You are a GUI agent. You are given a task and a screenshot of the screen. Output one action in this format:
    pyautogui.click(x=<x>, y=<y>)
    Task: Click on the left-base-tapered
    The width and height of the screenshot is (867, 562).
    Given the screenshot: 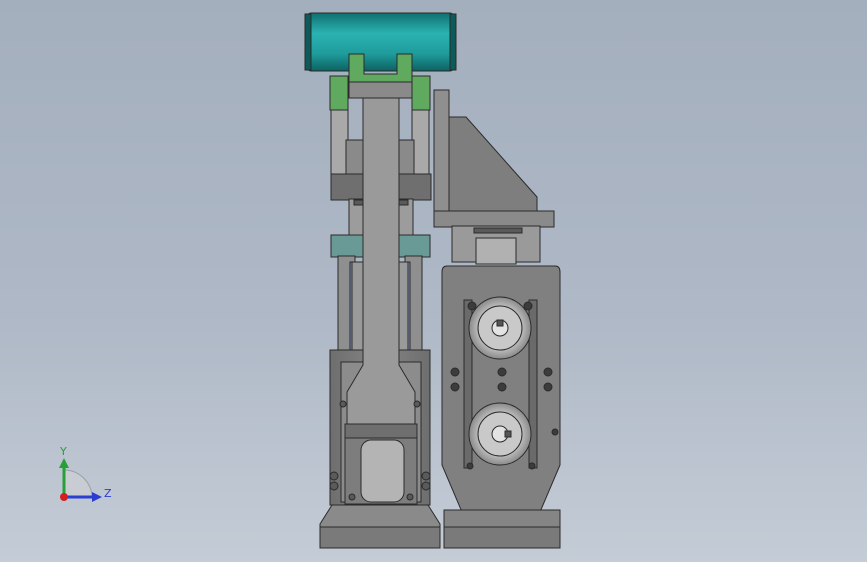 What is the action you would take?
    pyautogui.click(x=380, y=517)
    